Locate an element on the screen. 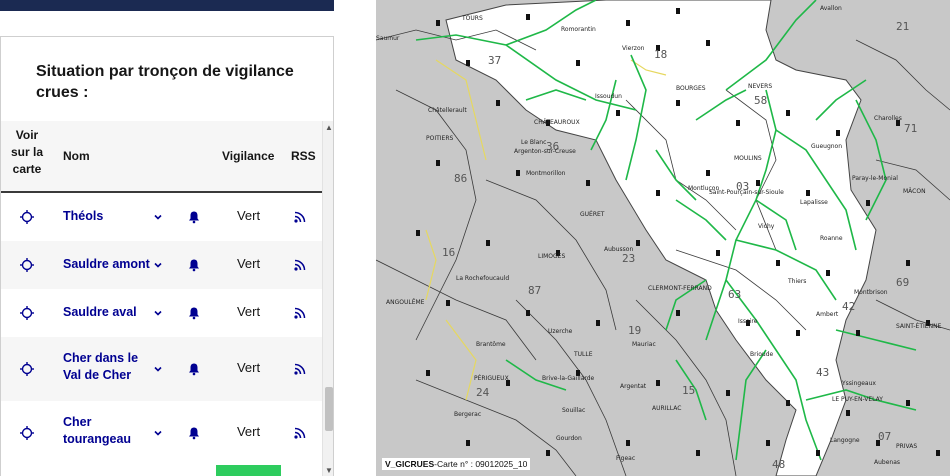  svg-text: Souillac is located at coordinates (573, 410).